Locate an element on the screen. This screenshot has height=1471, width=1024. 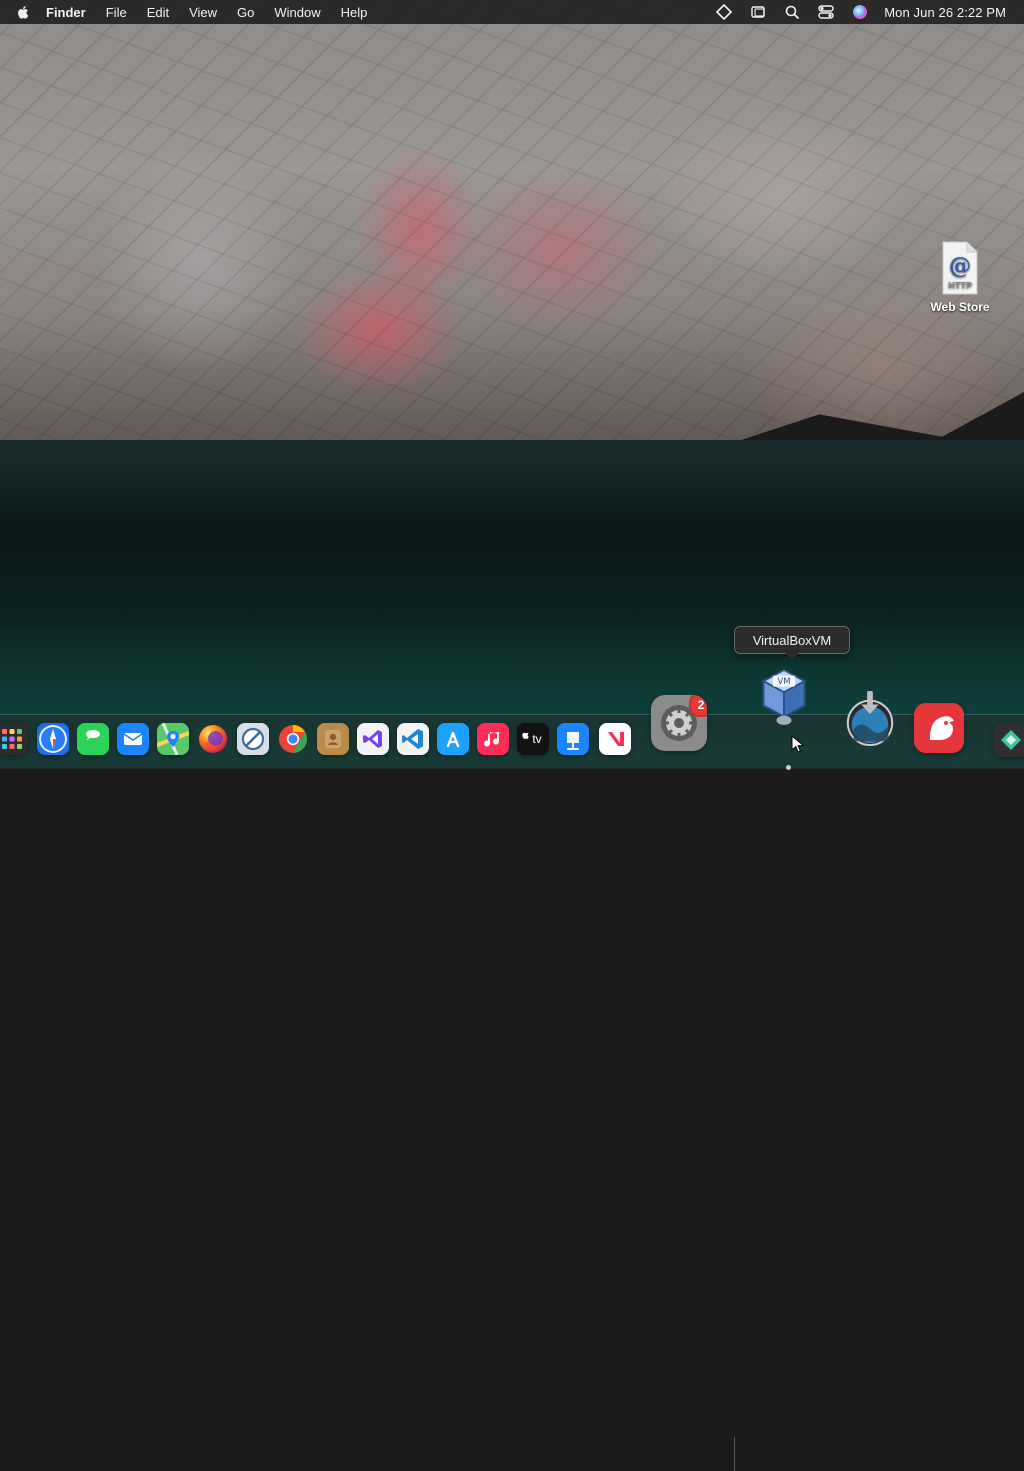
mail-icon is located at coordinates (133, 739).